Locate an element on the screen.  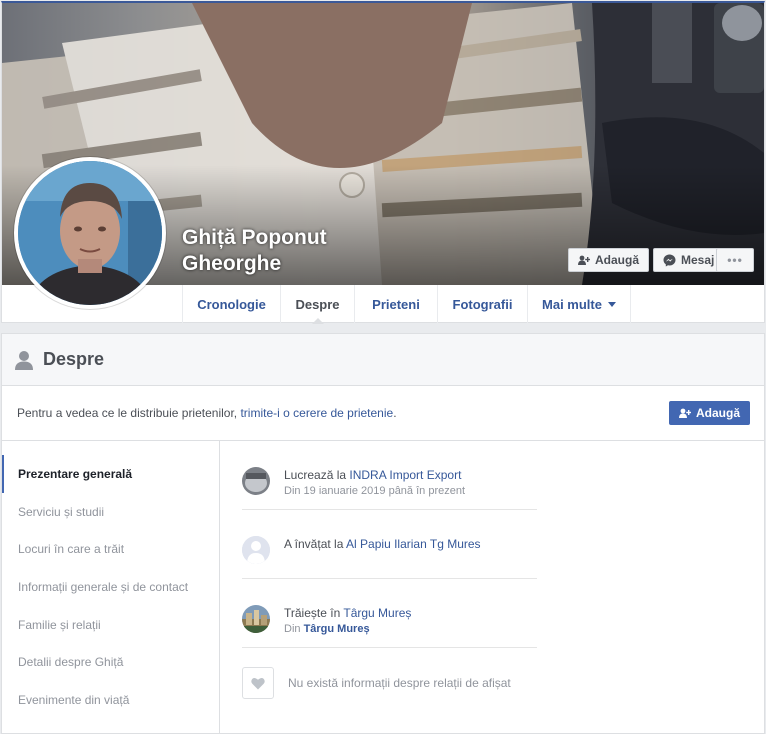
message-button: Mesaj is located at coordinates (689, 260).